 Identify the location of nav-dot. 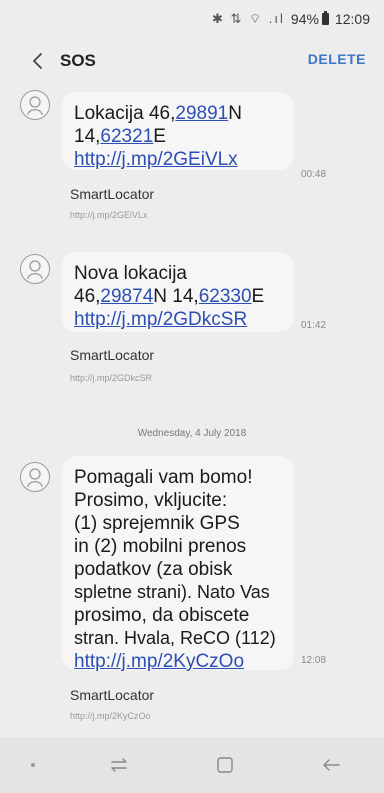
(33, 765).